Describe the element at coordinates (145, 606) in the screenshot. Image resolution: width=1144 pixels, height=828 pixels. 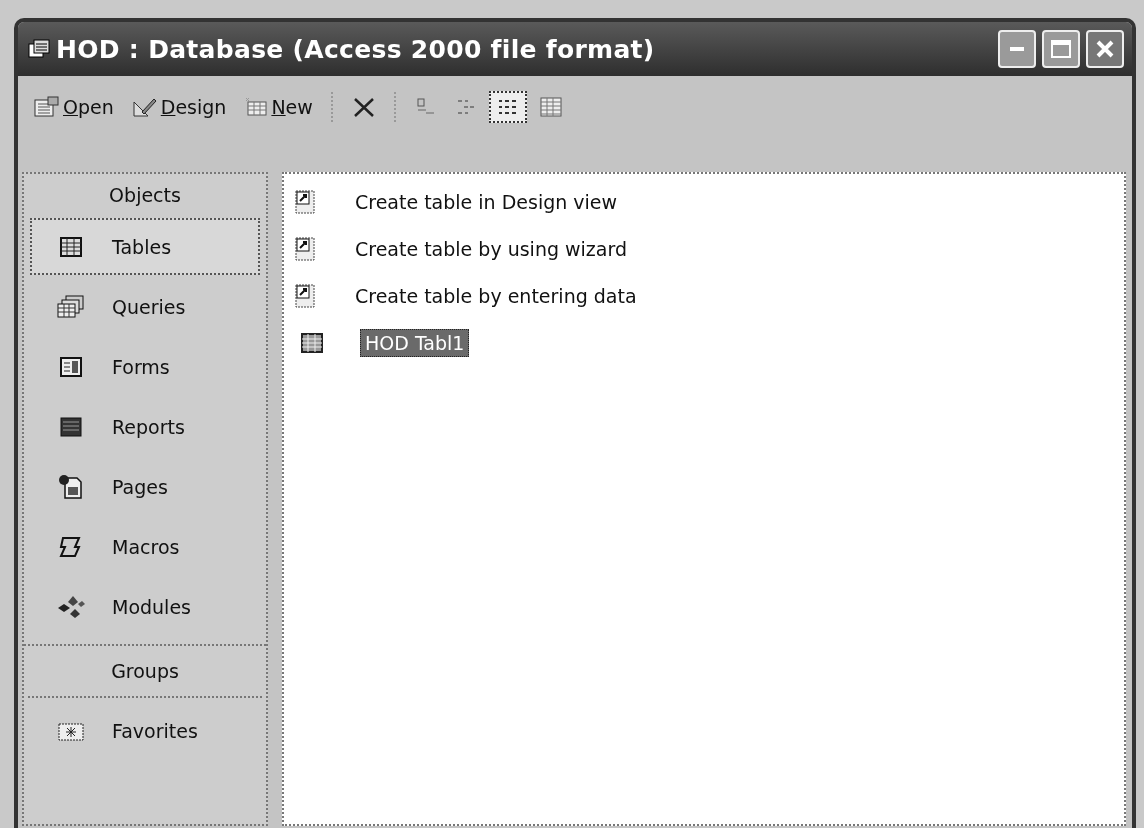
I see `sidebar-item: Modules` at that location.